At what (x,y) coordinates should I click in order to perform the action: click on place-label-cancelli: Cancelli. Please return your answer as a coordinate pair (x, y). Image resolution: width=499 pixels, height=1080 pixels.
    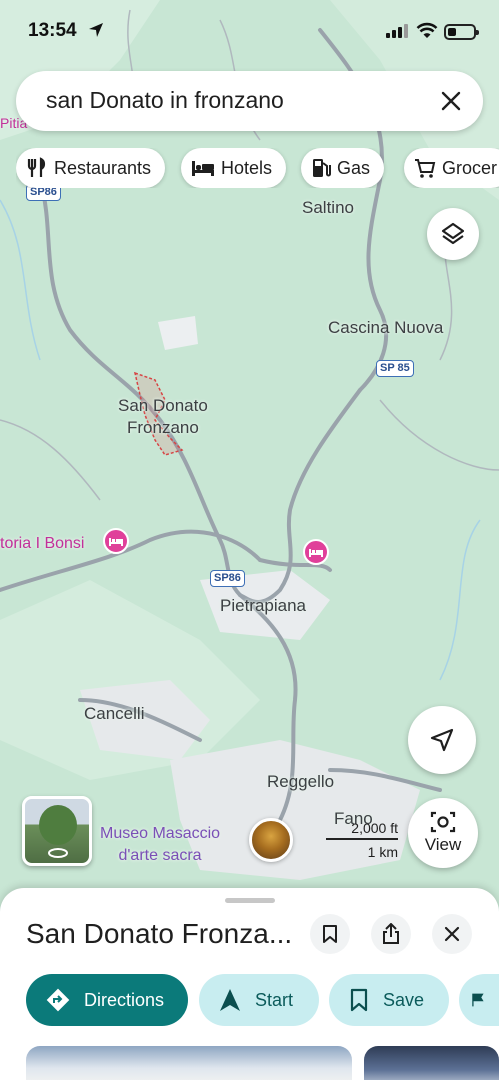
    Looking at the image, I should click on (114, 714).